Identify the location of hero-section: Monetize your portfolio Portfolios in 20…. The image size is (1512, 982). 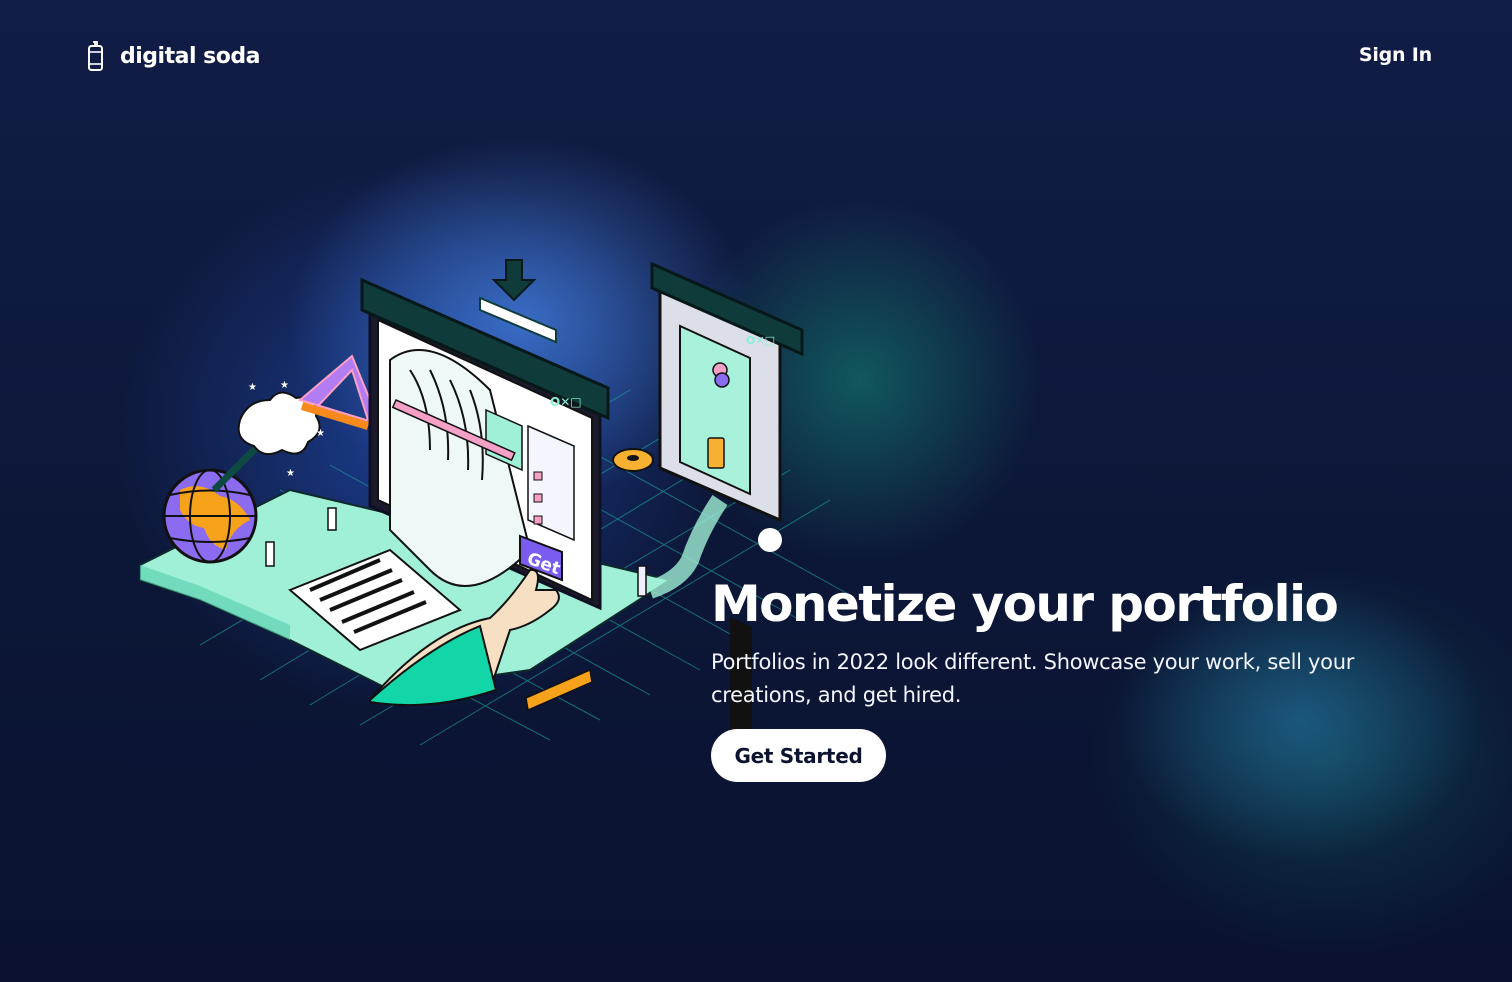
(1071, 678).